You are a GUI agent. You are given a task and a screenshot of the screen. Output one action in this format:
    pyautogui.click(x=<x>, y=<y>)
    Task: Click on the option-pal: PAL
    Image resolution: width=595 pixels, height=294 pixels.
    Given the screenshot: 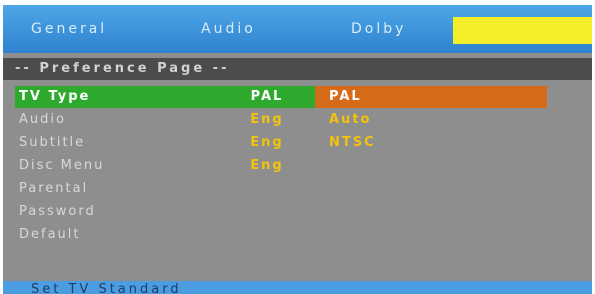 What is the action you would take?
    pyautogui.click(x=431, y=97)
    